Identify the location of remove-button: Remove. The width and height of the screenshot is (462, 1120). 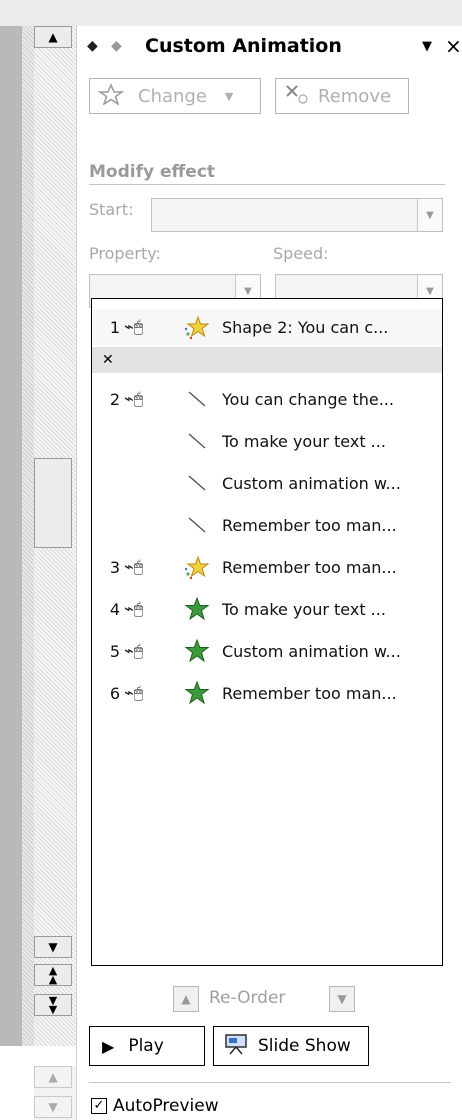
(342, 96).